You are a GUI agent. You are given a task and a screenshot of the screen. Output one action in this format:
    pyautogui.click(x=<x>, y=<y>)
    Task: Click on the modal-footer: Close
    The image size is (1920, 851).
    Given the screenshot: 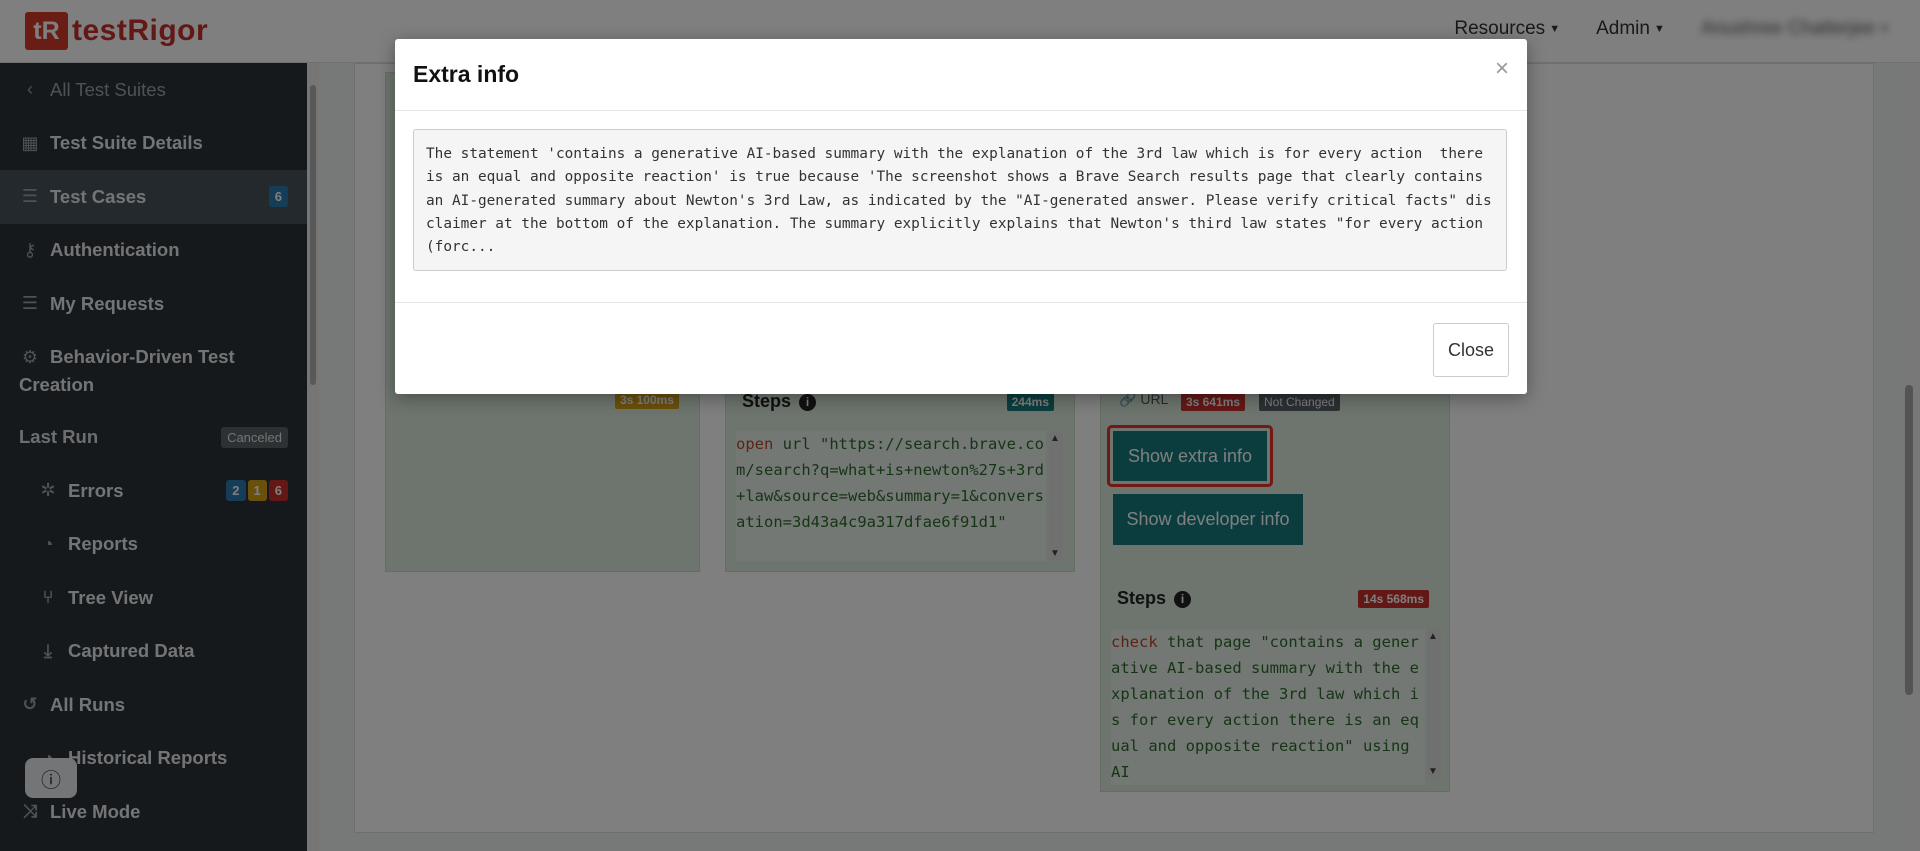 What is the action you would take?
    pyautogui.click(x=961, y=348)
    